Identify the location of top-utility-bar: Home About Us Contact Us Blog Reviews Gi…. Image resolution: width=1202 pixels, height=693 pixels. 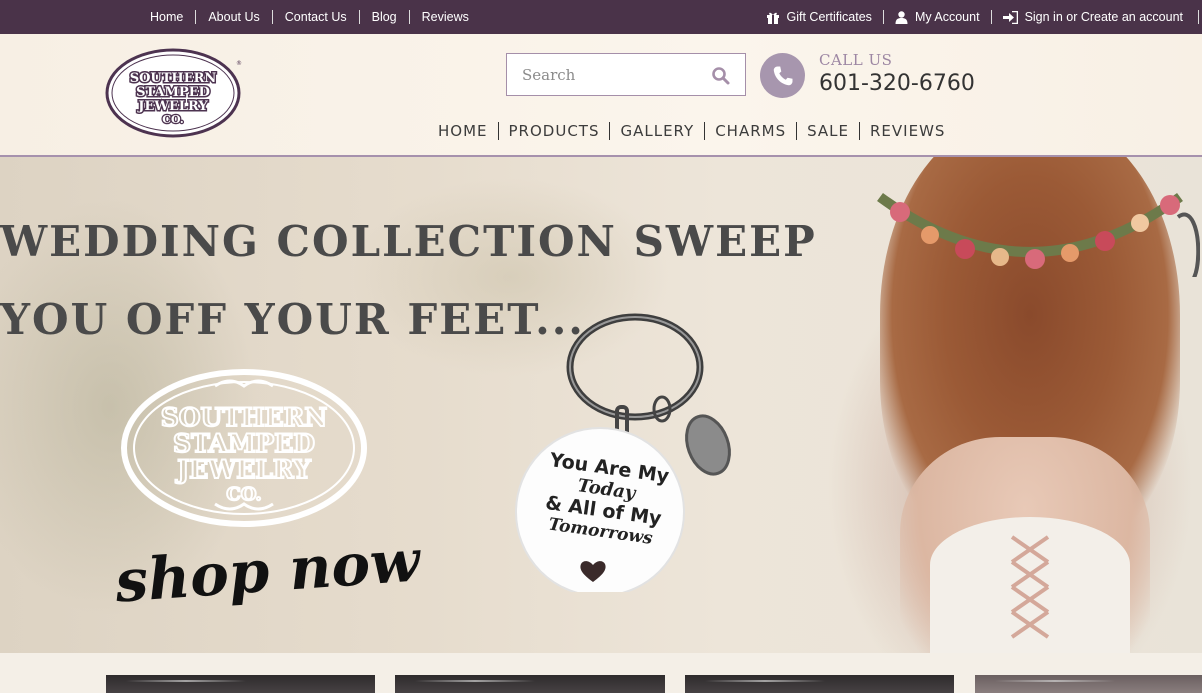
(601, 17).